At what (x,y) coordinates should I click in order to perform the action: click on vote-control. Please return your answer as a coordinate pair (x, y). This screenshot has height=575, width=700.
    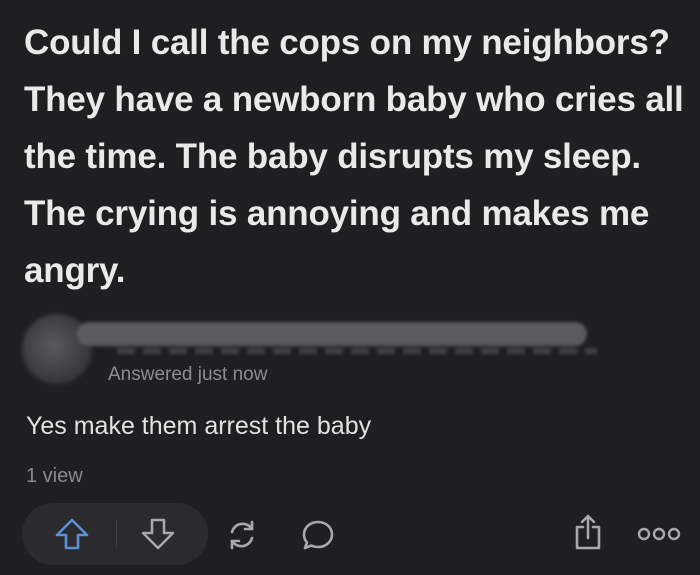
    Looking at the image, I should click on (115, 534).